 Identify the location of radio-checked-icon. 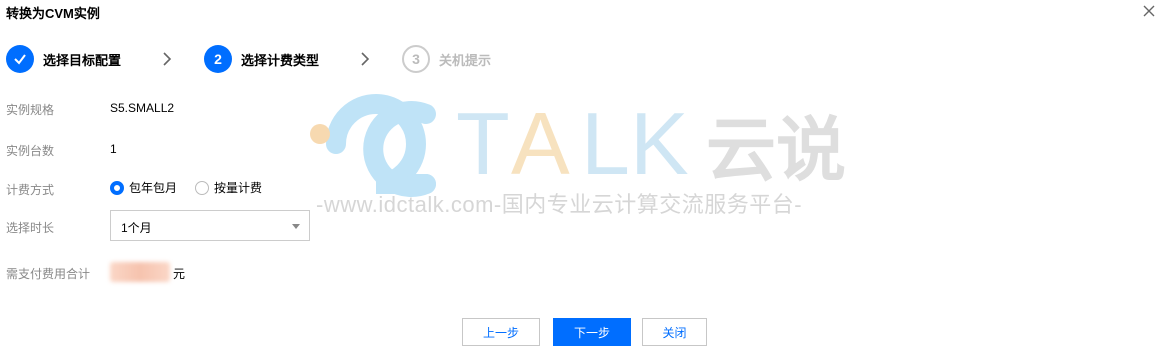
(117, 187).